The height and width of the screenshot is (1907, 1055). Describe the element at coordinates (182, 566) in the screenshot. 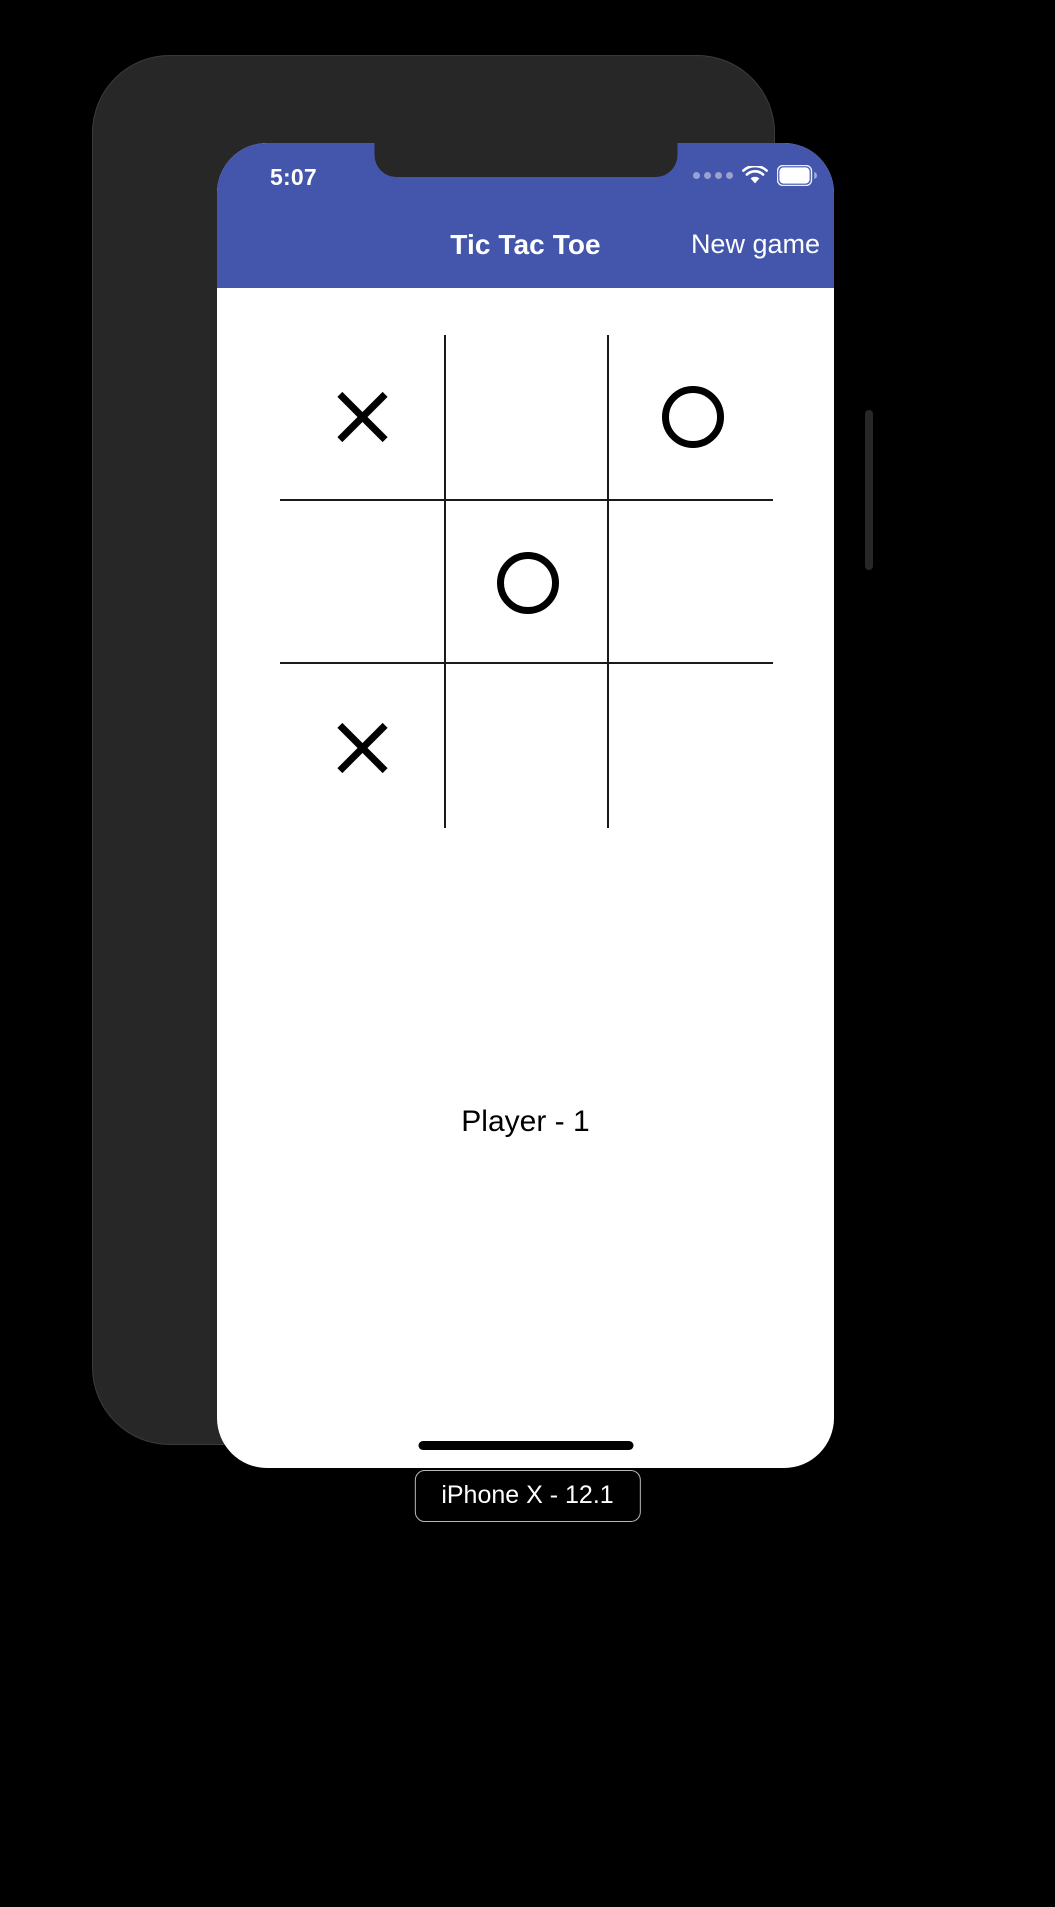

I see `volume-down-button` at that location.